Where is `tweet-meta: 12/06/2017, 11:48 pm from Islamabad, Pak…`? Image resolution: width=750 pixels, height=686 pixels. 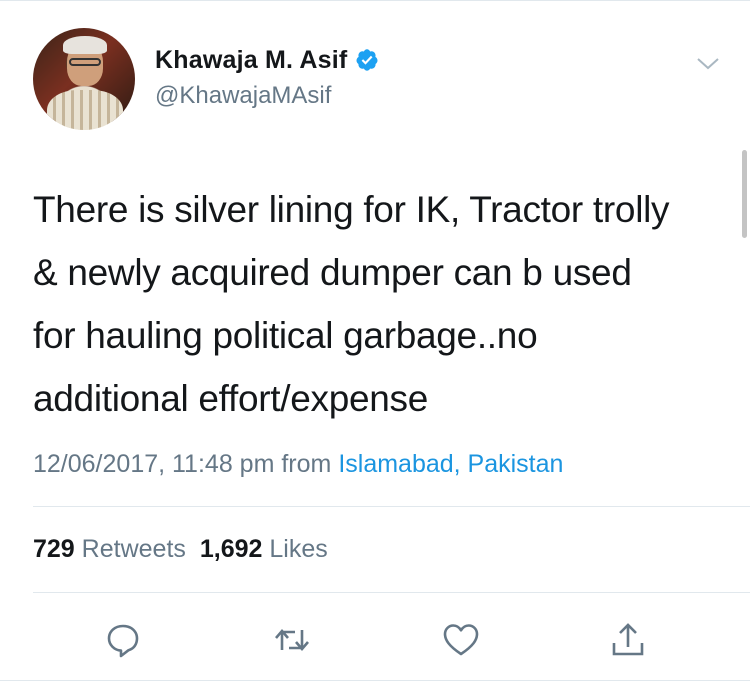 tweet-meta: 12/06/2017, 11:48 pm from Islamabad, Pak… is located at coordinates (298, 464).